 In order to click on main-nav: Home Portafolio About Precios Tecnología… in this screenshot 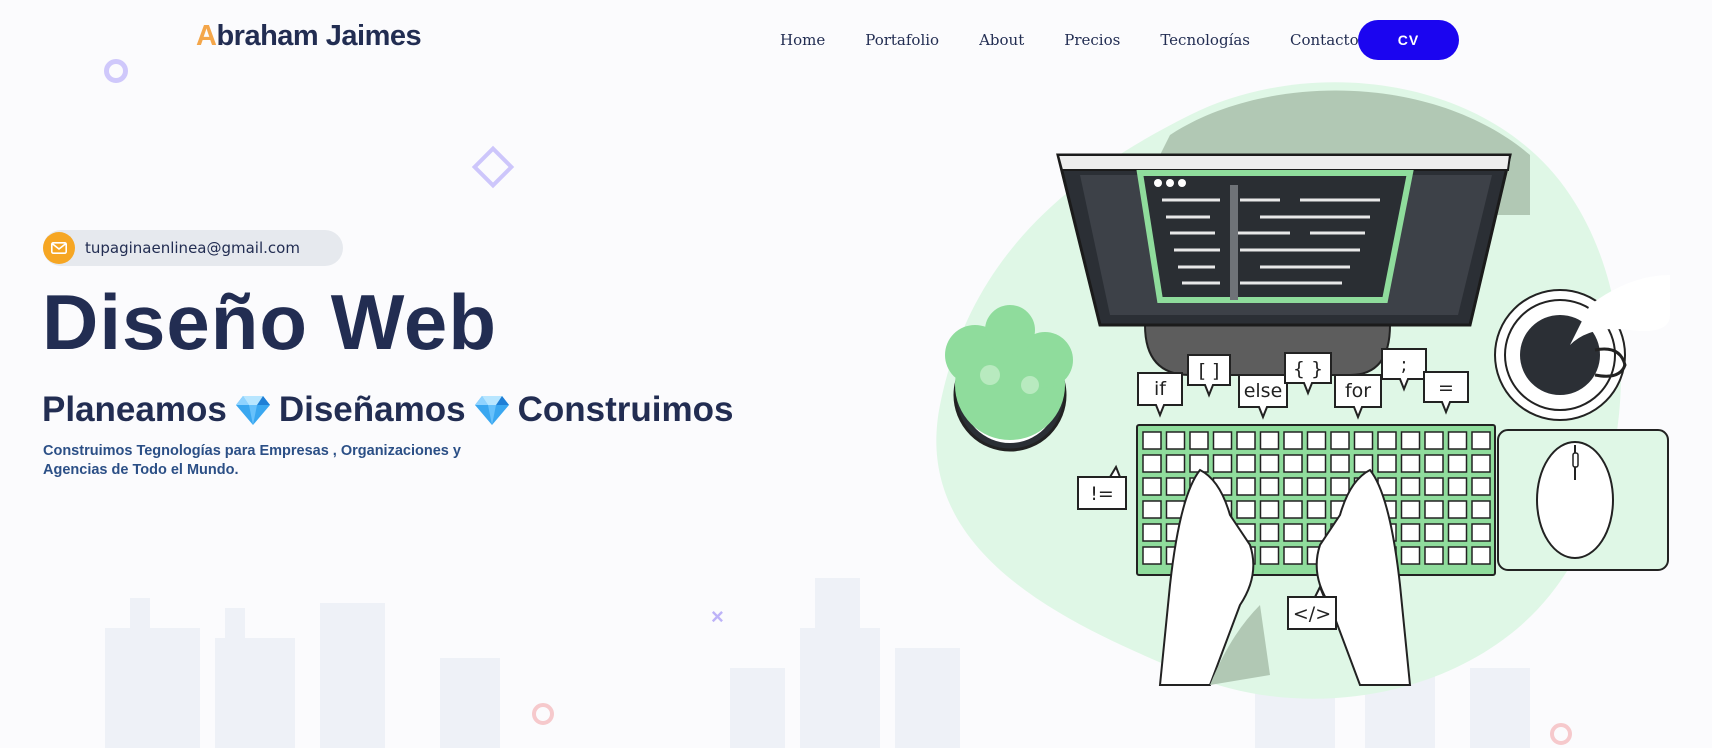, I will do `click(1069, 40)`.